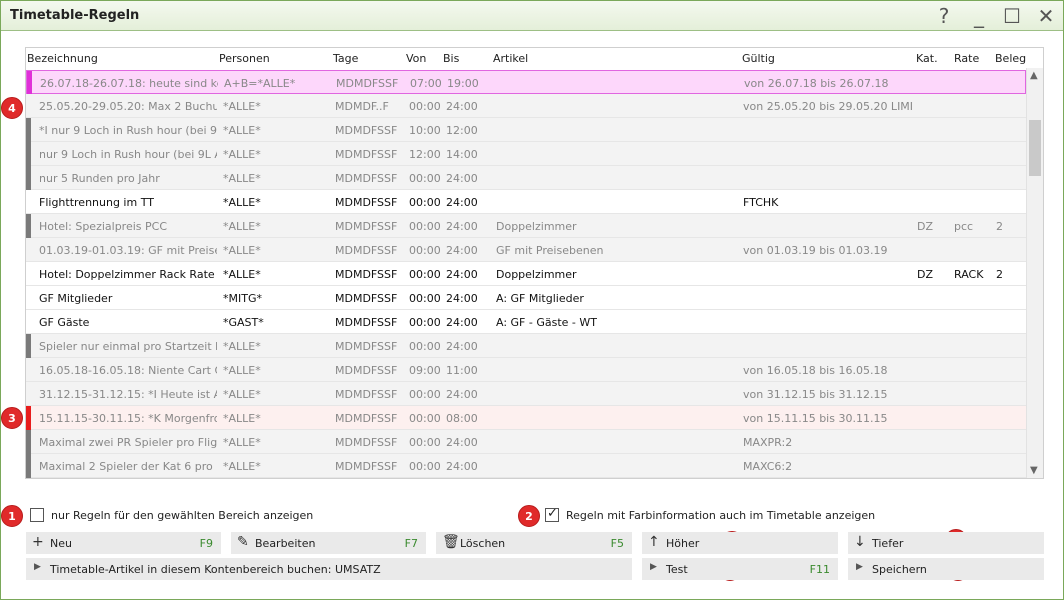  What do you see at coordinates (1046, 16) in the screenshot?
I see `close-icon: ✕` at bounding box center [1046, 16].